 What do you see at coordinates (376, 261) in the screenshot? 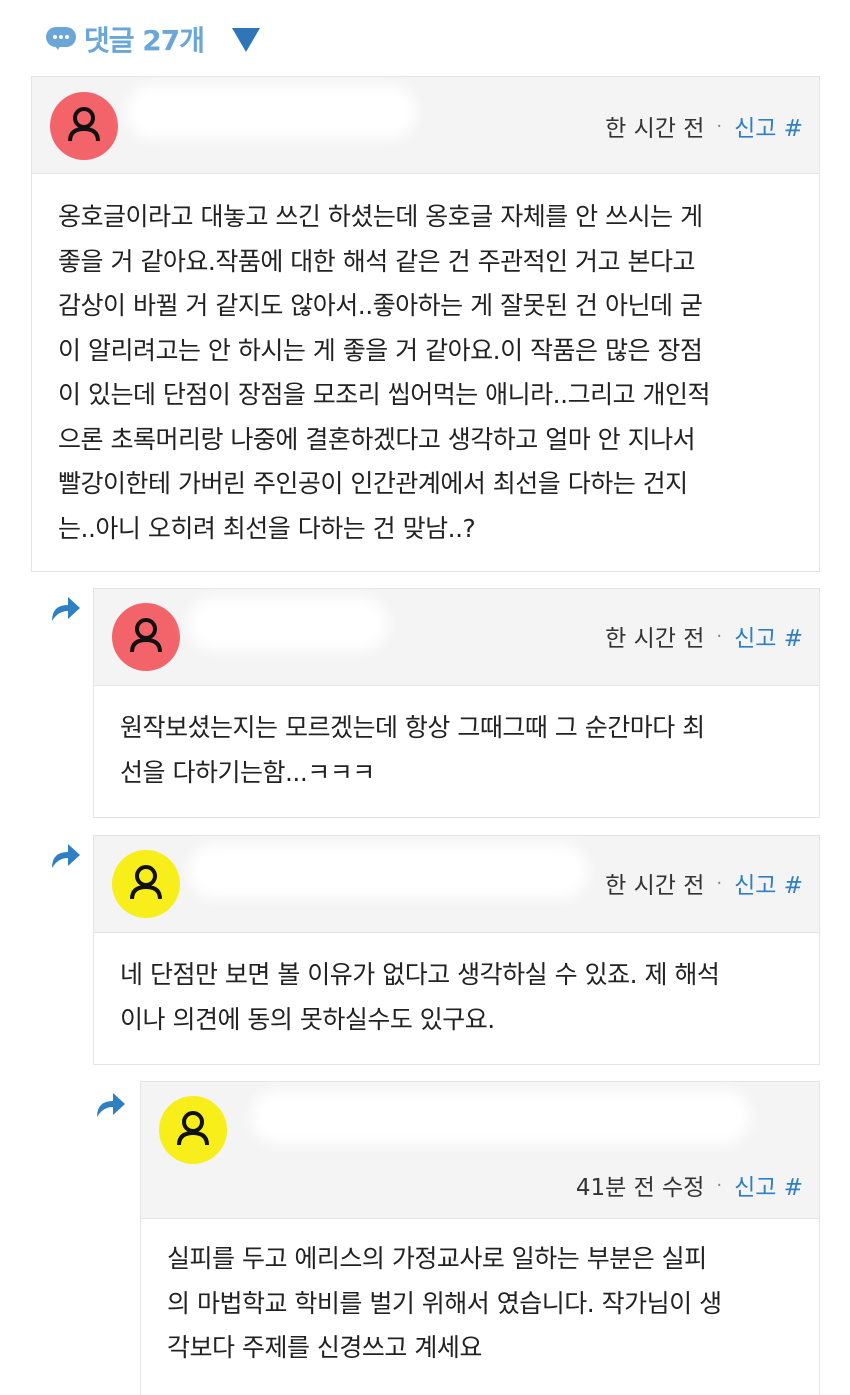
I see `comment-line: 좋을 거 같아요.작품에 대한 해석 같은 건 주관적인 거고 본다고` at bounding box center [376, 261].